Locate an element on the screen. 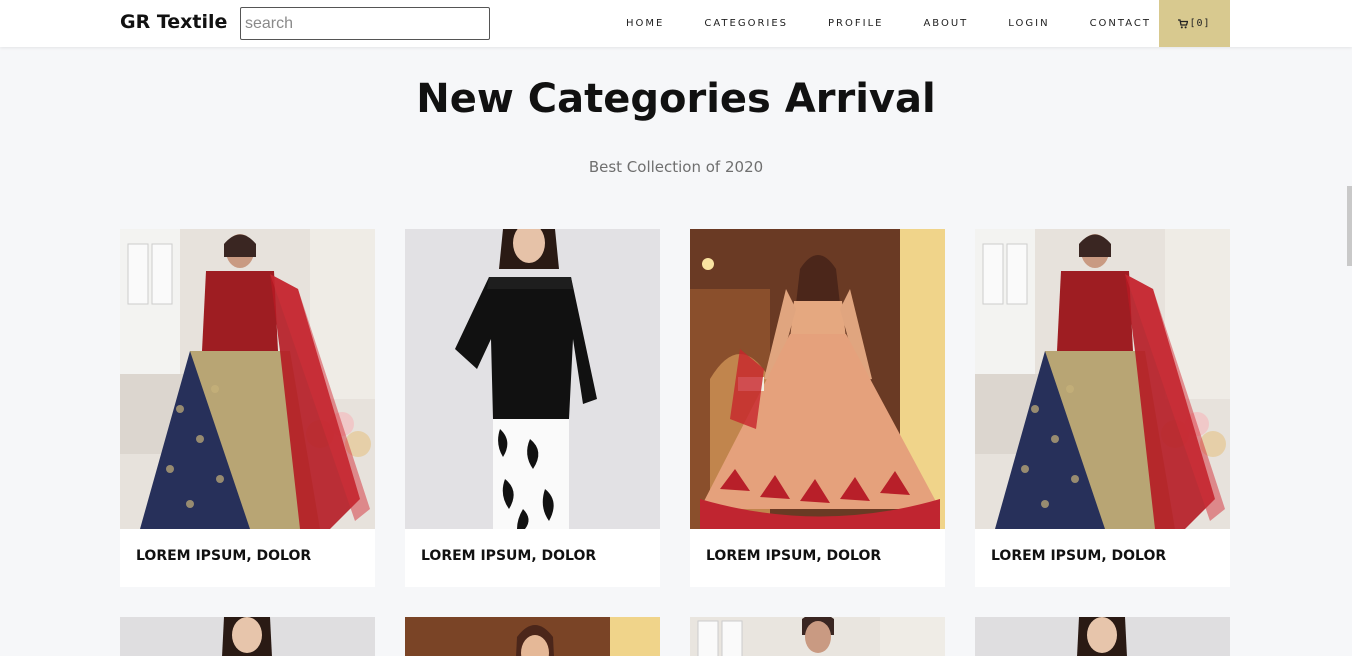 This screenshot has height=656, width=1352. bridal-portrait-photo is located at coordinates (532, 636).